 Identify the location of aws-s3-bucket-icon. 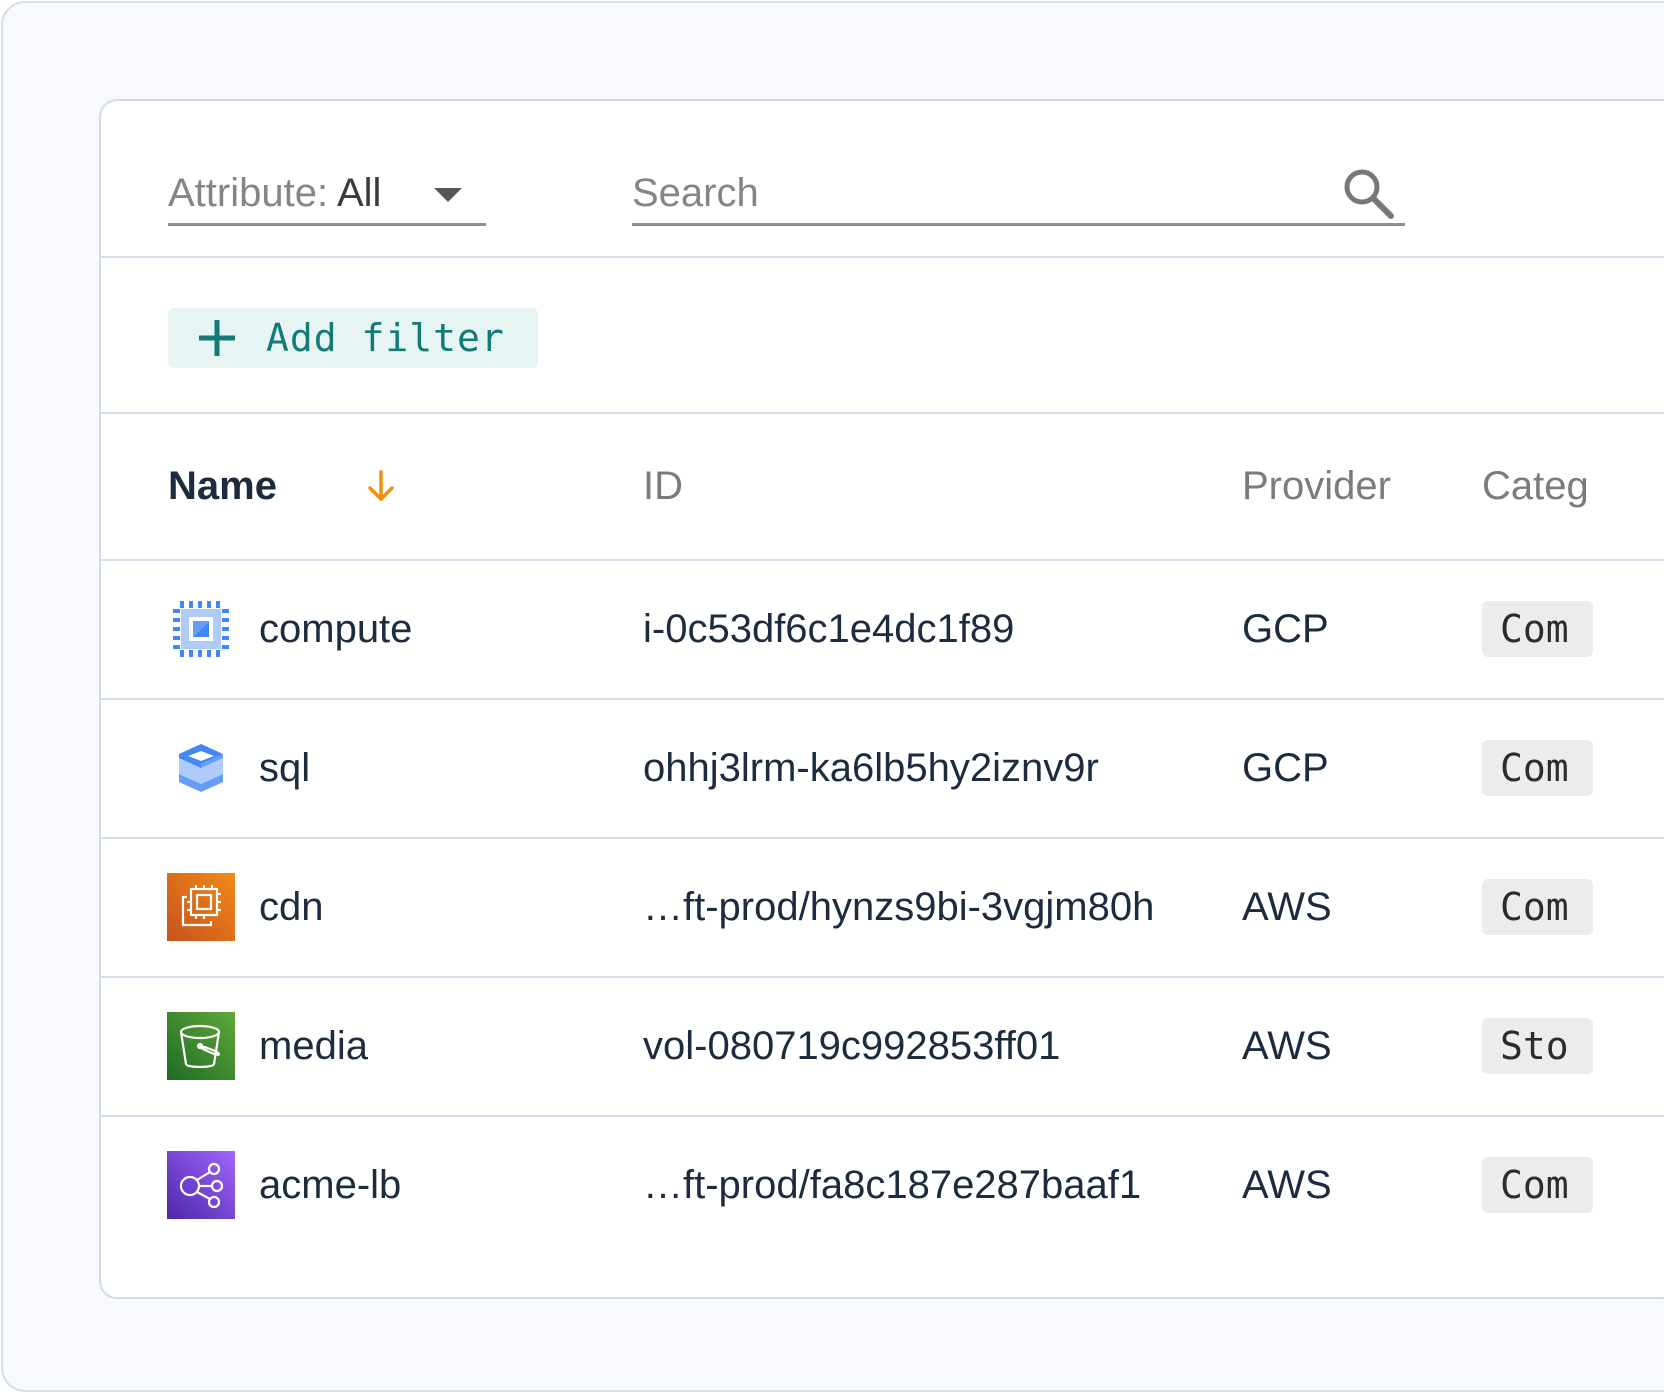
(201, 1046).